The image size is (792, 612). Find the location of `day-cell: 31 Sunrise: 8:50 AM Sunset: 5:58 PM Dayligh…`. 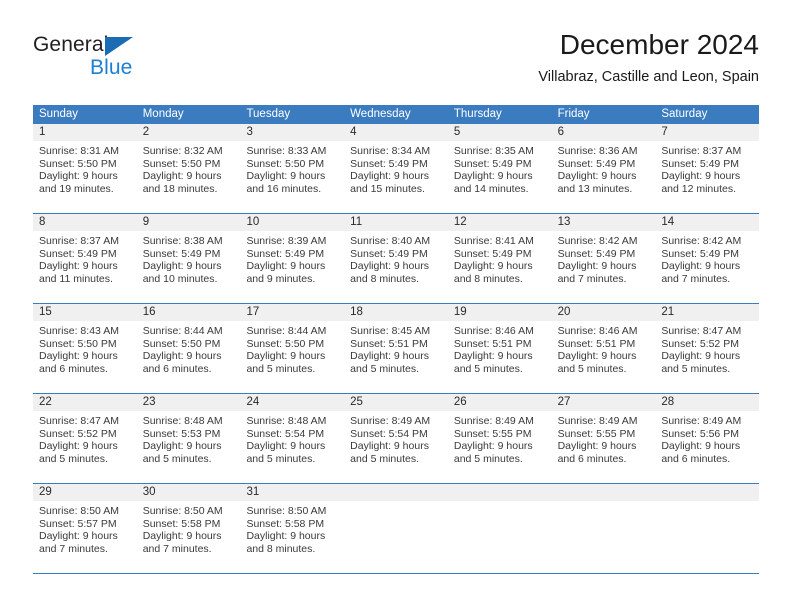

day-cell: 31 Sunrise: 8:50 AM Sunset: 5:58 PM Dayligh… is located at coordinates (292, 528).